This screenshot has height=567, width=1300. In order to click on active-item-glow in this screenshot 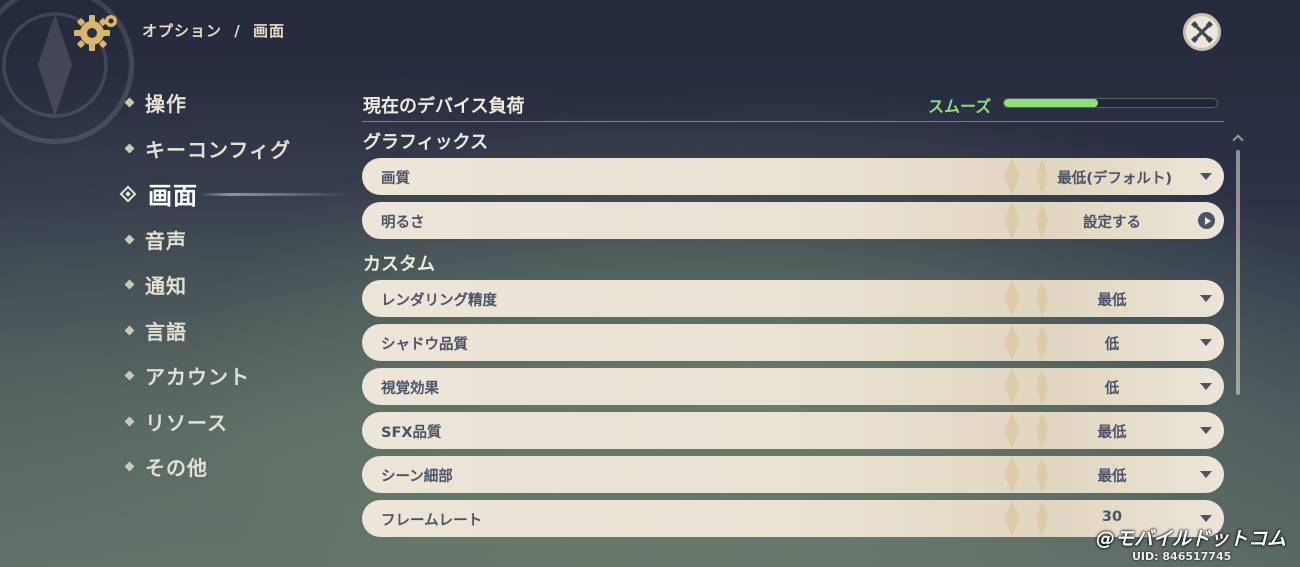, I will do `click(275, 194)`.